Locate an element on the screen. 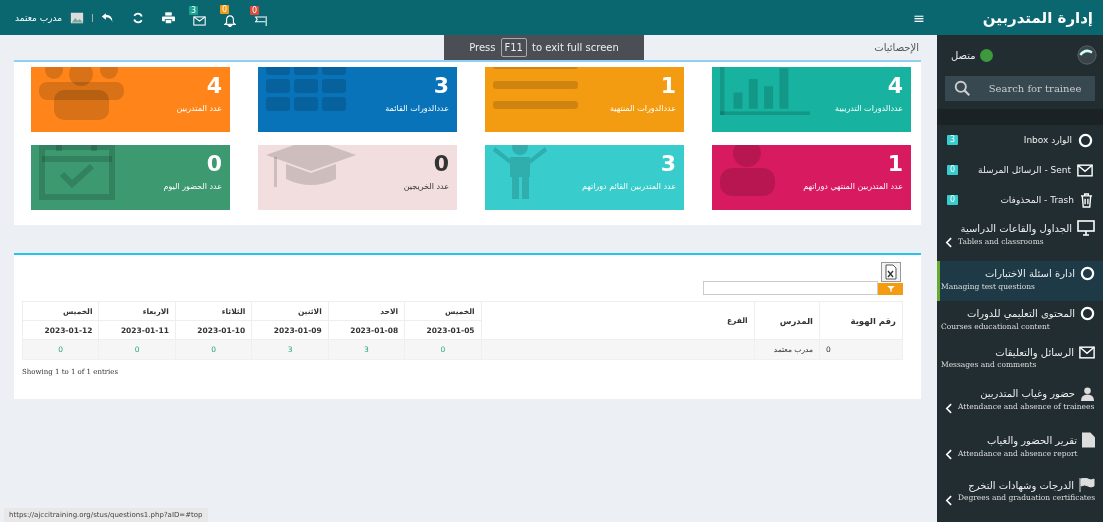 The height and width of the screenshot is (522, 1103). group-icon is located at coordinates (81, 93).